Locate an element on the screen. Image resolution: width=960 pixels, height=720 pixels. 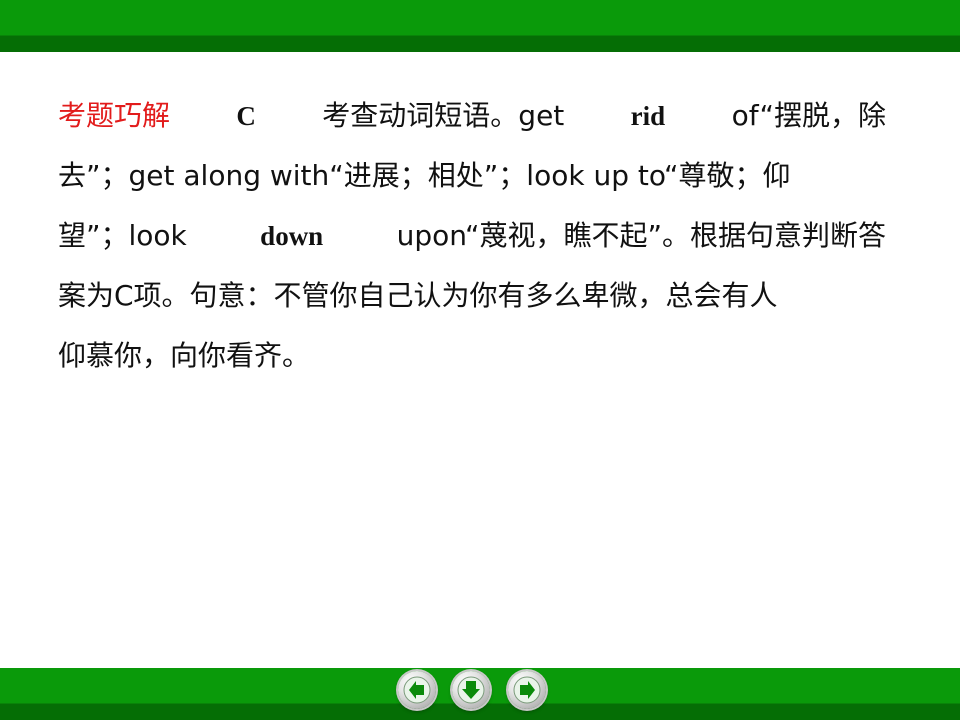
slide-navigation is located at coordinates (476, 691).